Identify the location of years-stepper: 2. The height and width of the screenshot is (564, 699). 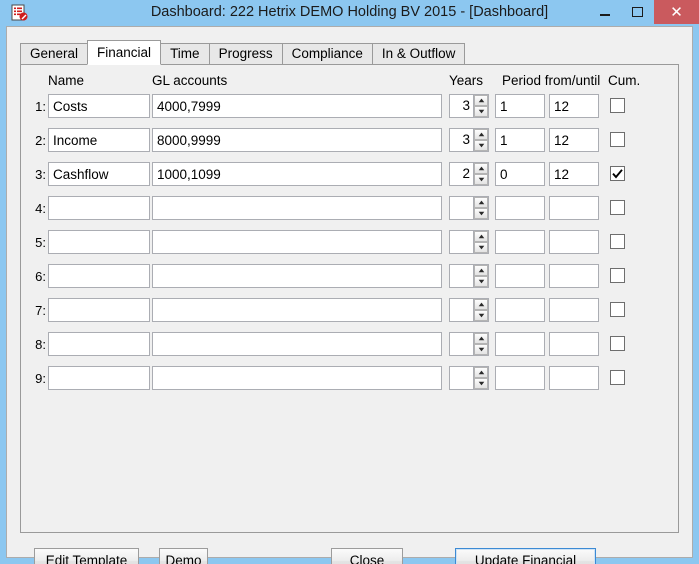
(469, 174).